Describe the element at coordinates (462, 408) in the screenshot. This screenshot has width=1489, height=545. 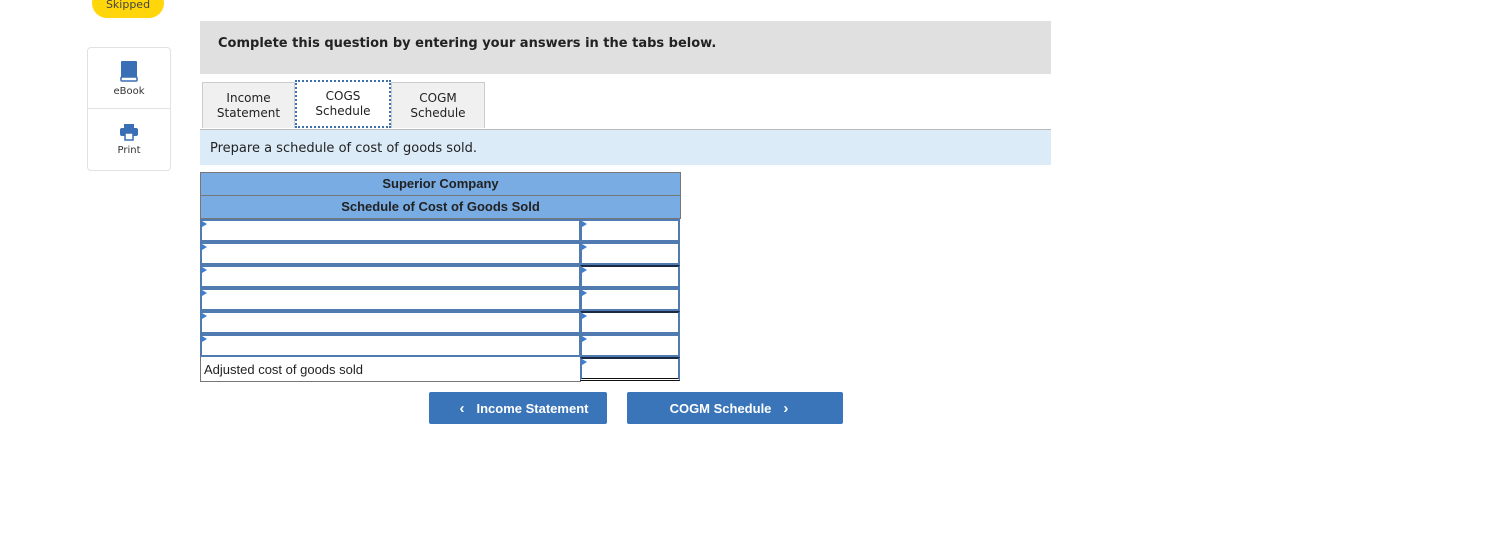
I see `chevron-left-icon: ‹` at that location.